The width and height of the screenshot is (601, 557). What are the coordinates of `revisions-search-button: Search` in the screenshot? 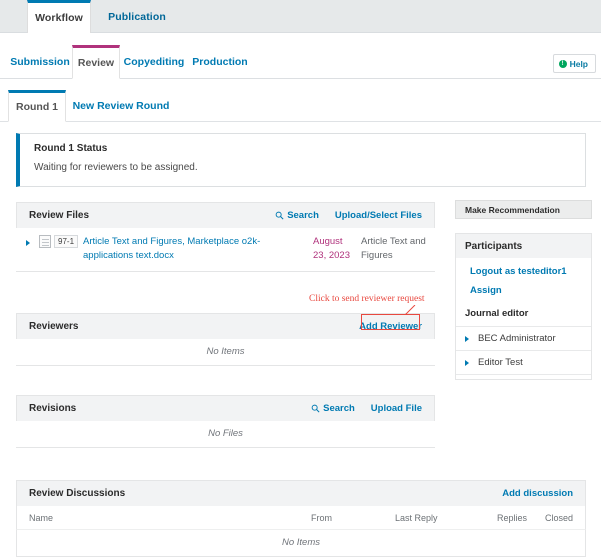 It's located at (333, 408).